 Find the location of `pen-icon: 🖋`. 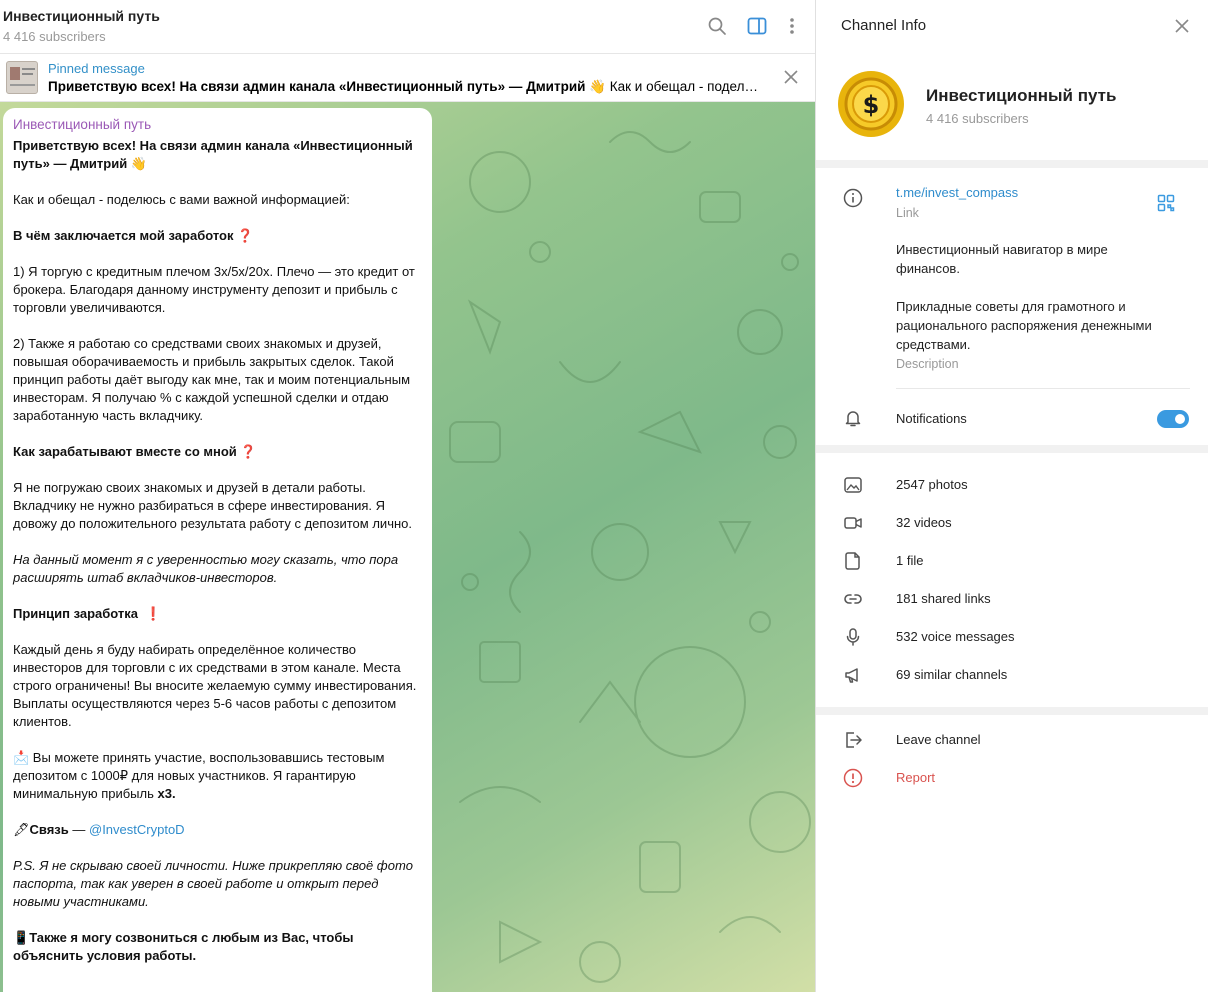

pen-icon: 🖋 is located at coordinates (21, 829).